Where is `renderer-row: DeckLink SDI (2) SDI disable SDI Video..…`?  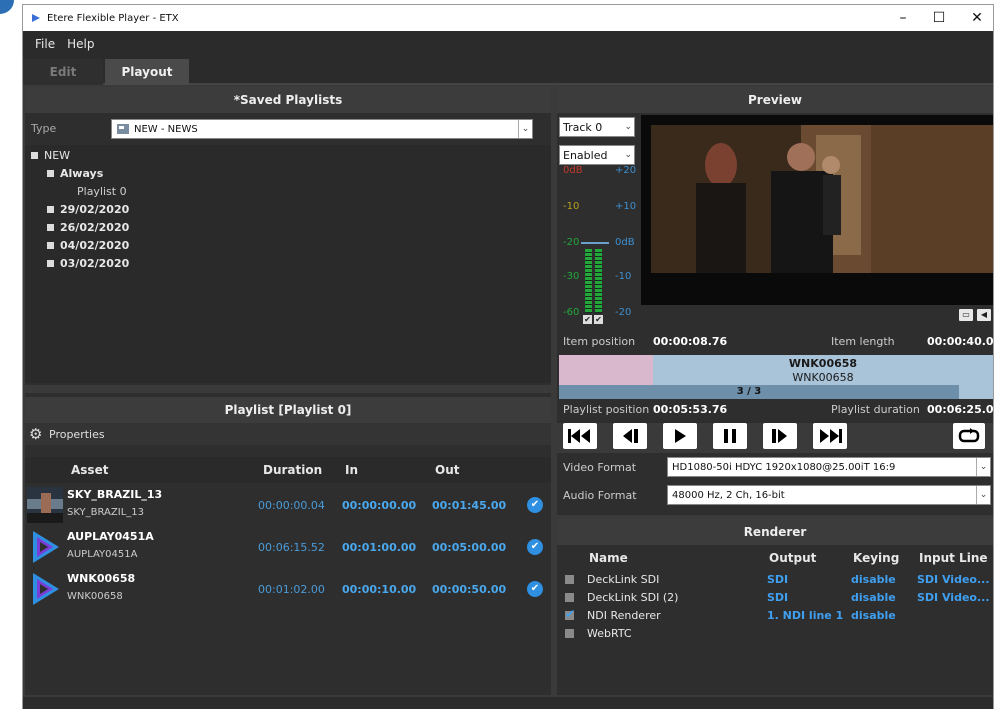 renderer-row: DeckLink SDI (2) SDI disable SDI Video..… is located at coordinates (775, 598).